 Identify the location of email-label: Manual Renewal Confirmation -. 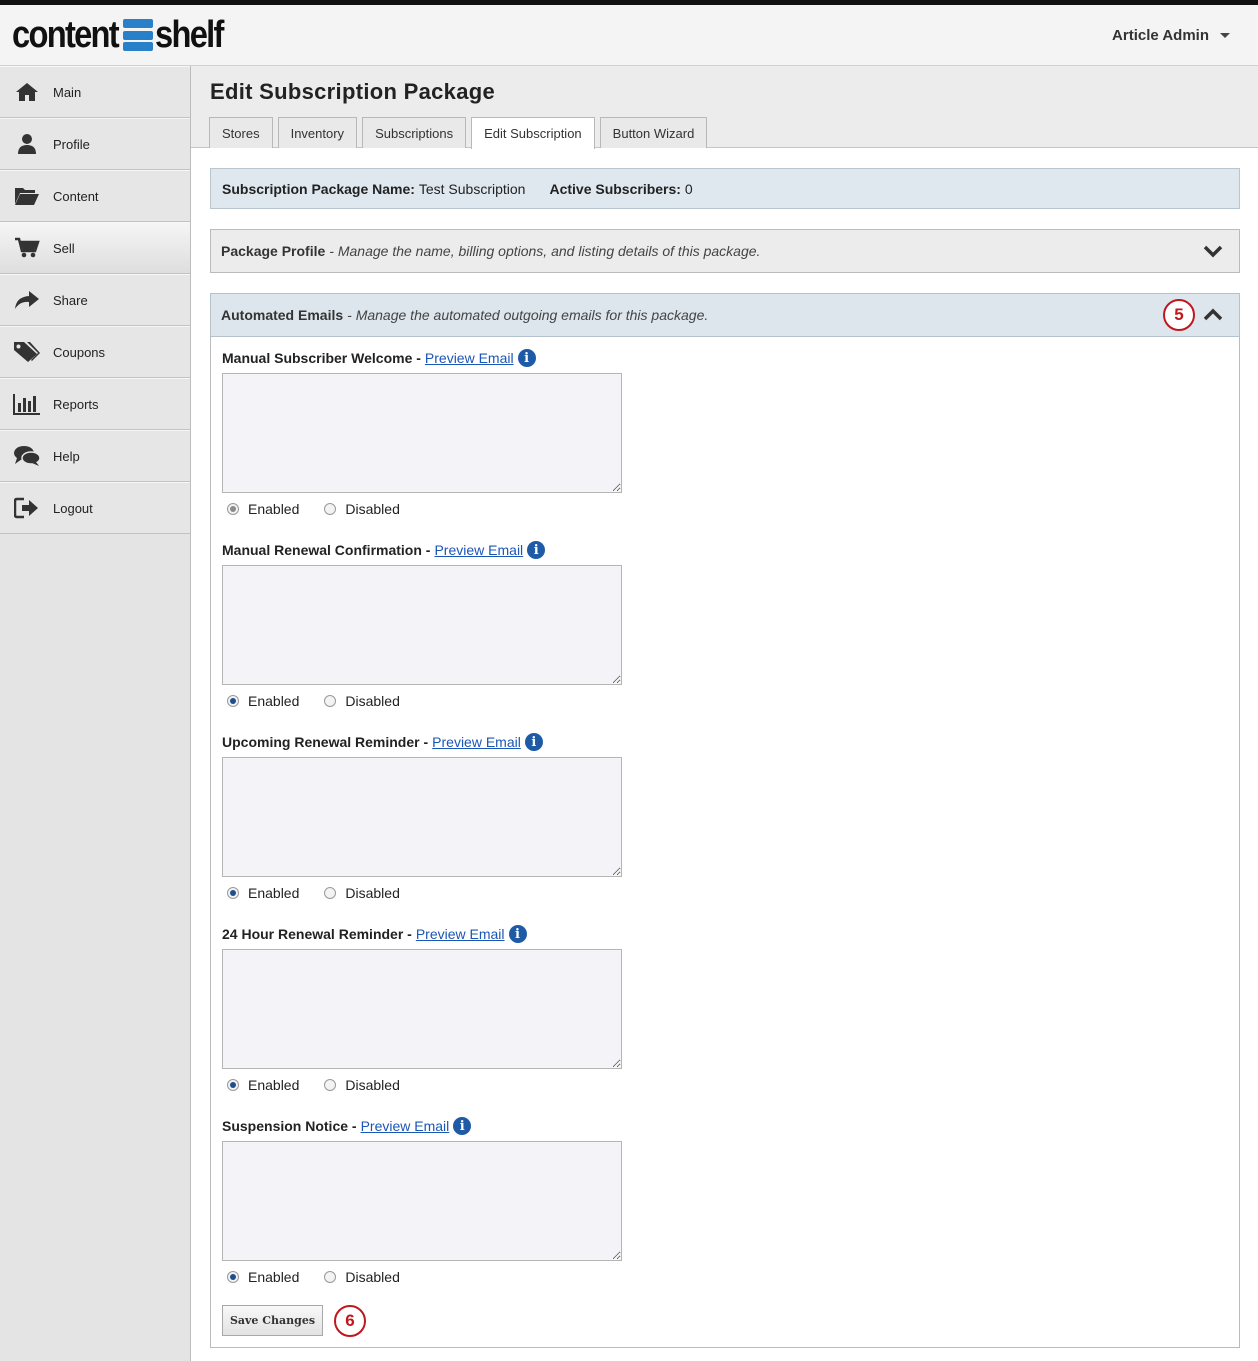
(326, 550).